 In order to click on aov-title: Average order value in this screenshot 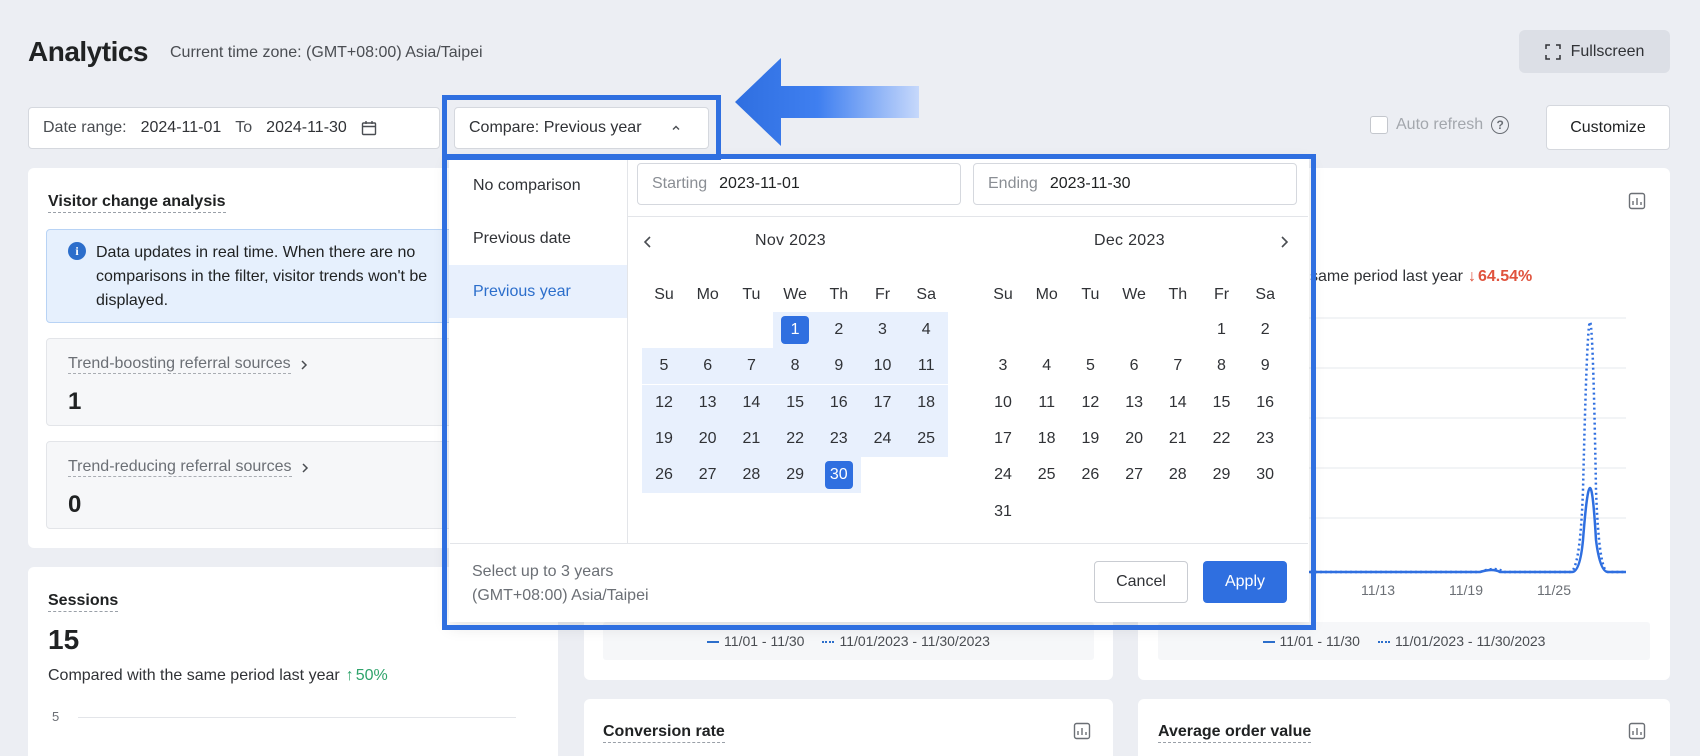, I will do `click(1235, 733)`.